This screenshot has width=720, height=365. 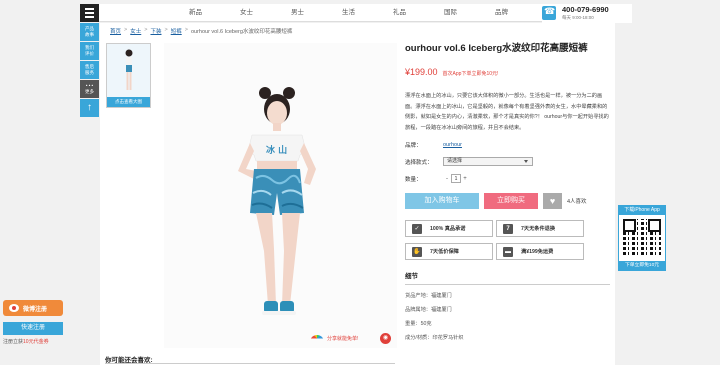 I want to click on nav-item-life: 生活, so click(x=348, y=13).